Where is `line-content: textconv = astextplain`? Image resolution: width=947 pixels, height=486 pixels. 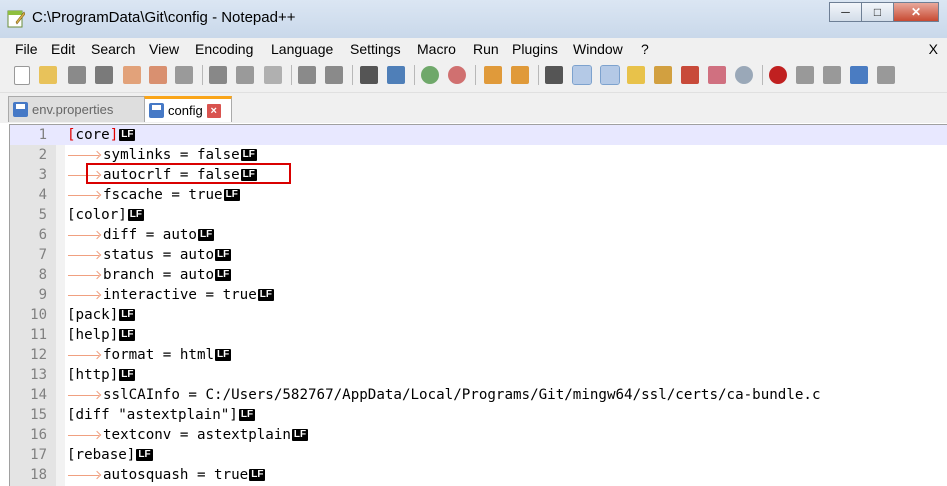
line-content: textconv = astextplain is located at coordinates (197, 435).